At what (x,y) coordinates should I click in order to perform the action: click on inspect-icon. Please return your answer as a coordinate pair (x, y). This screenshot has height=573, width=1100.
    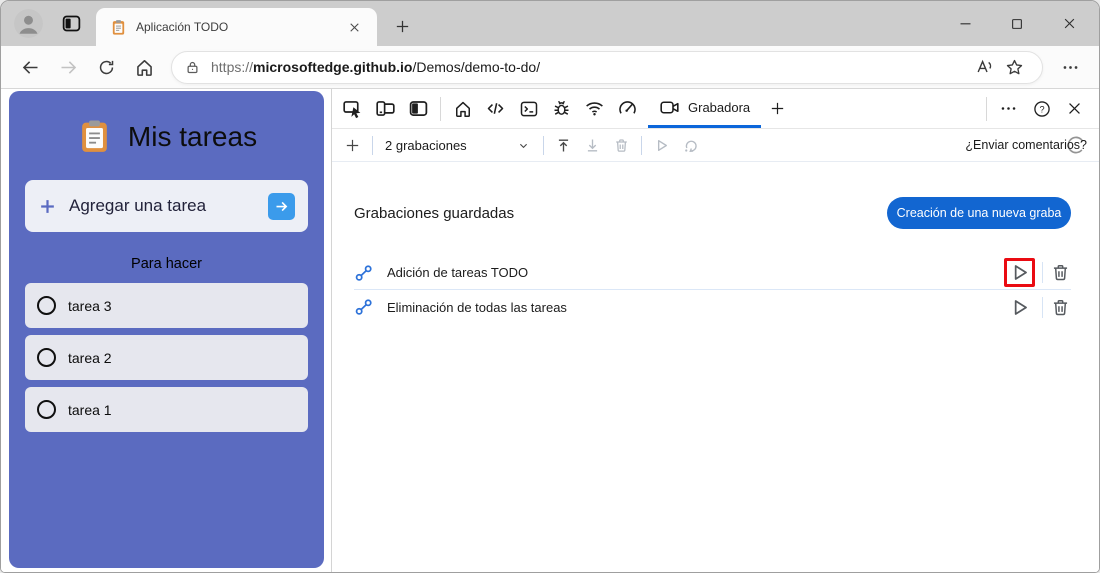
    Looking at the image, I should click on (352, 110).